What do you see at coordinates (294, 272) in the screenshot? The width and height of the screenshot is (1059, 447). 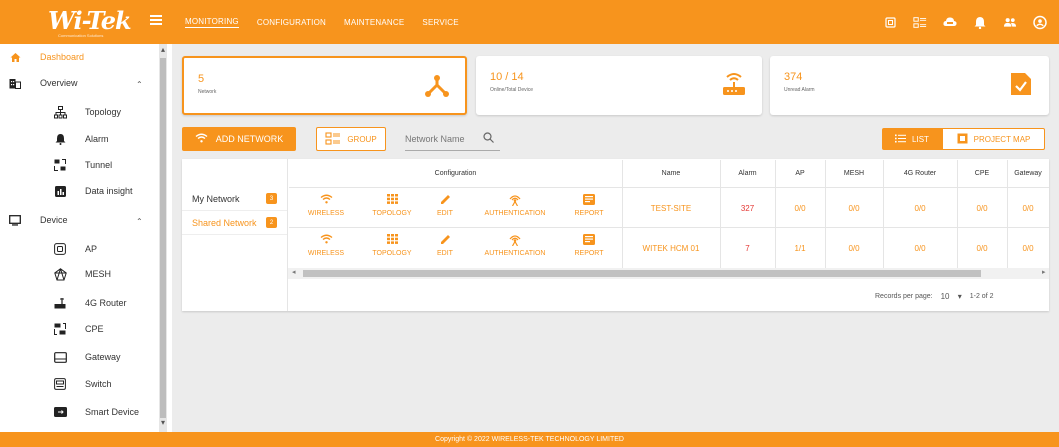 I see `scroll-left-arrow-icon: ◂` at bounding box center [294, 272].